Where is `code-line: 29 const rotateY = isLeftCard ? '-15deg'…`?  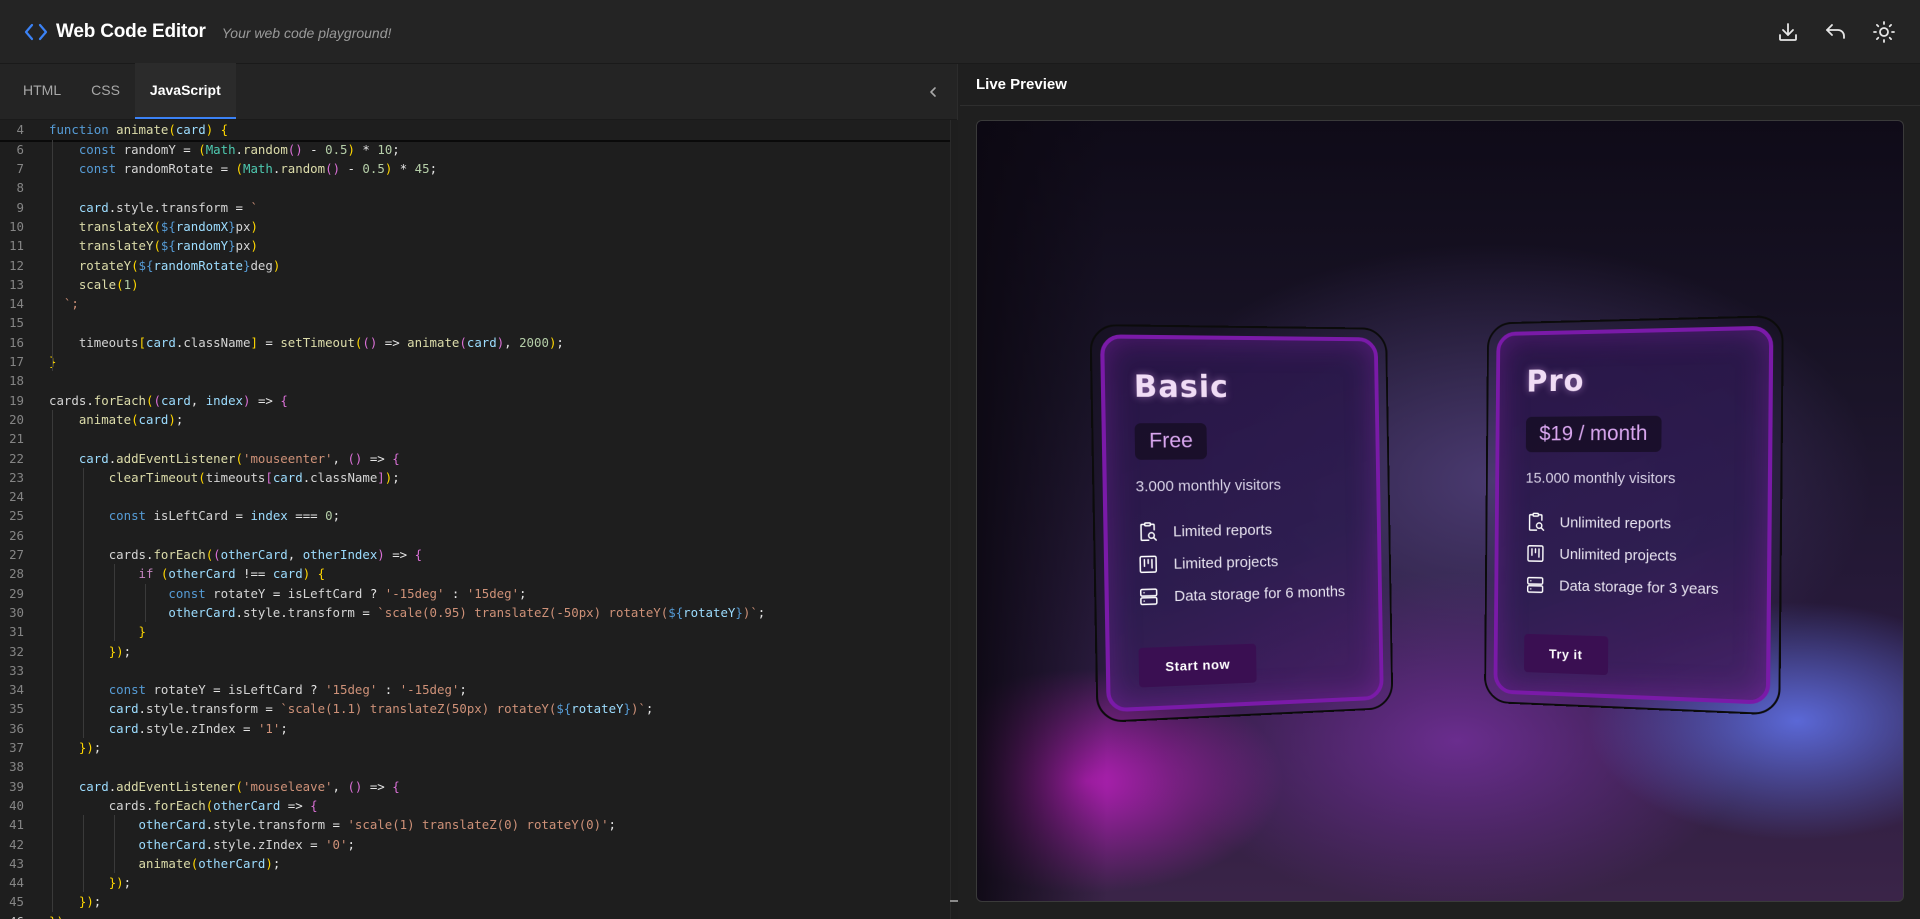
code-line: 29 const rotateY = isLeftCard ? '-15deg'… is located at coordinates (475, 593).